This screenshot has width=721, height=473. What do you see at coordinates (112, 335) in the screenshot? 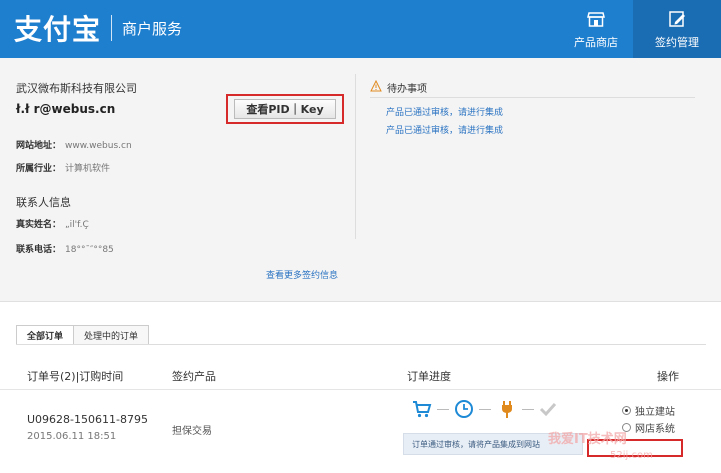
I see `tab-processing-orders: 处理中的订单` at bounding box center [112, 335].